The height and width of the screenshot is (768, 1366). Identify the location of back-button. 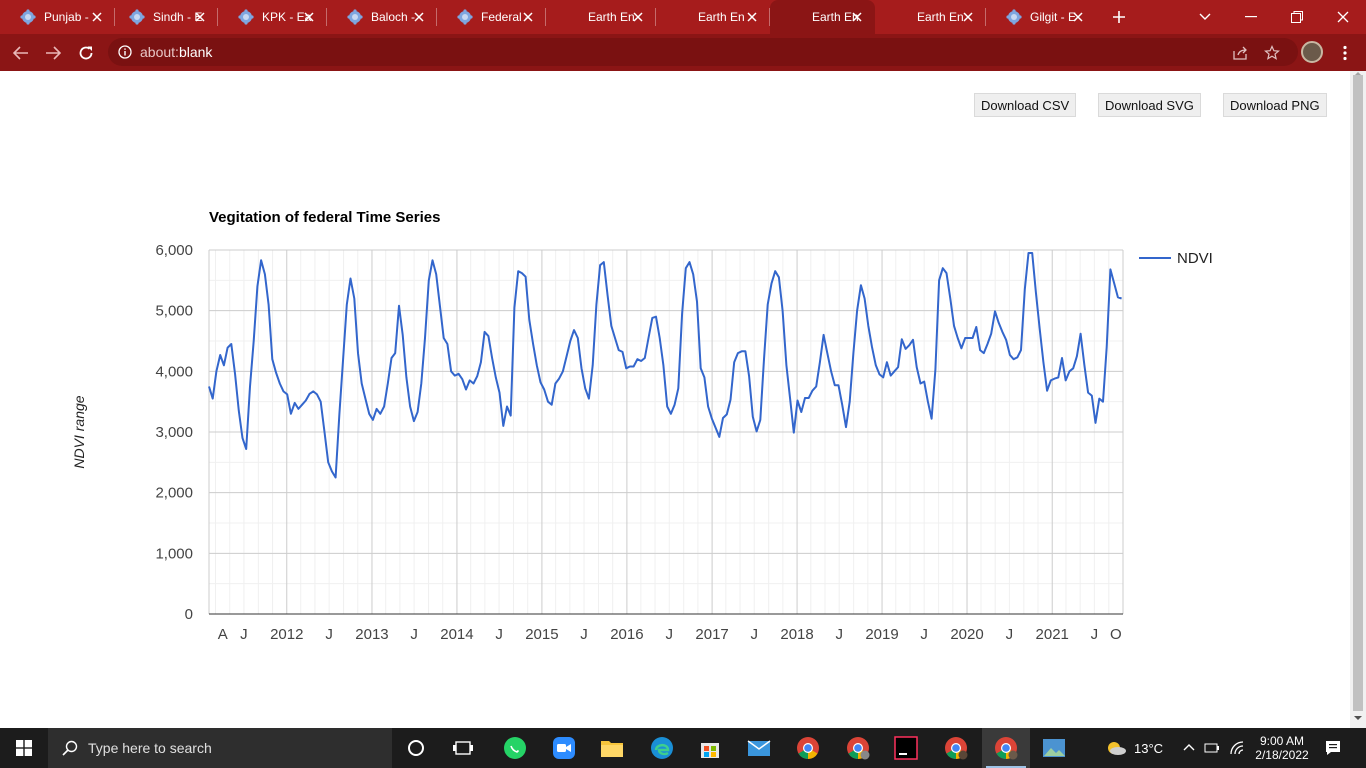
(21, 53).